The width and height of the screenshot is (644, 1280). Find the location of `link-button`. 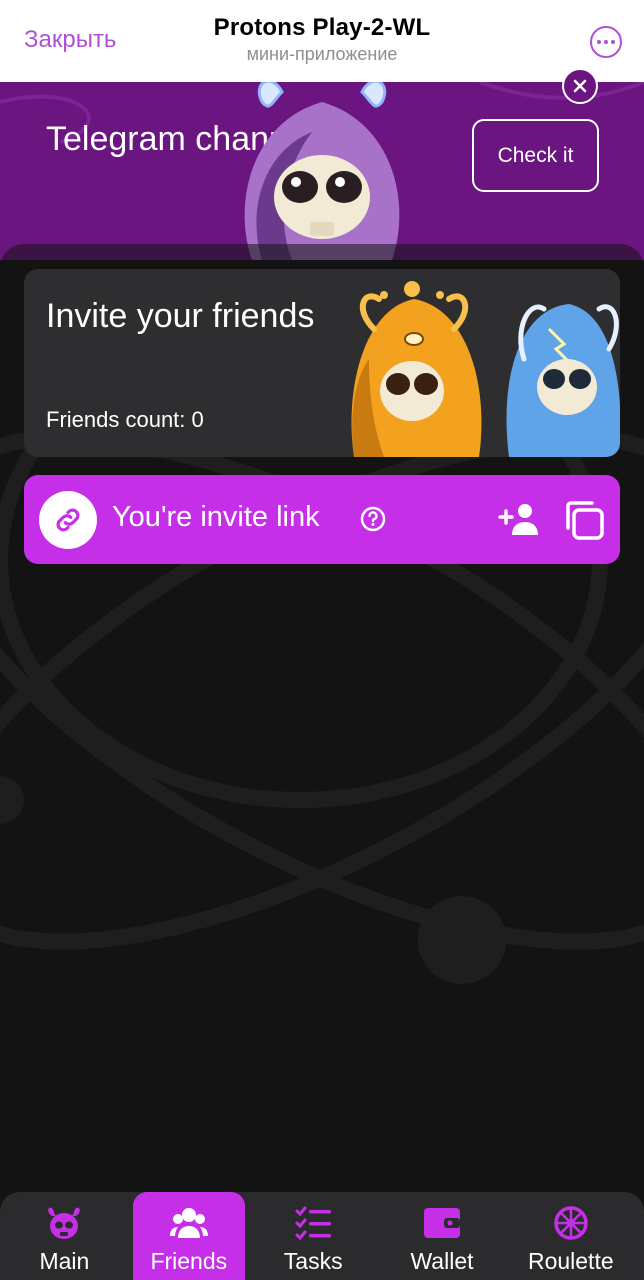

link-button is located at coordinates (68, 520).